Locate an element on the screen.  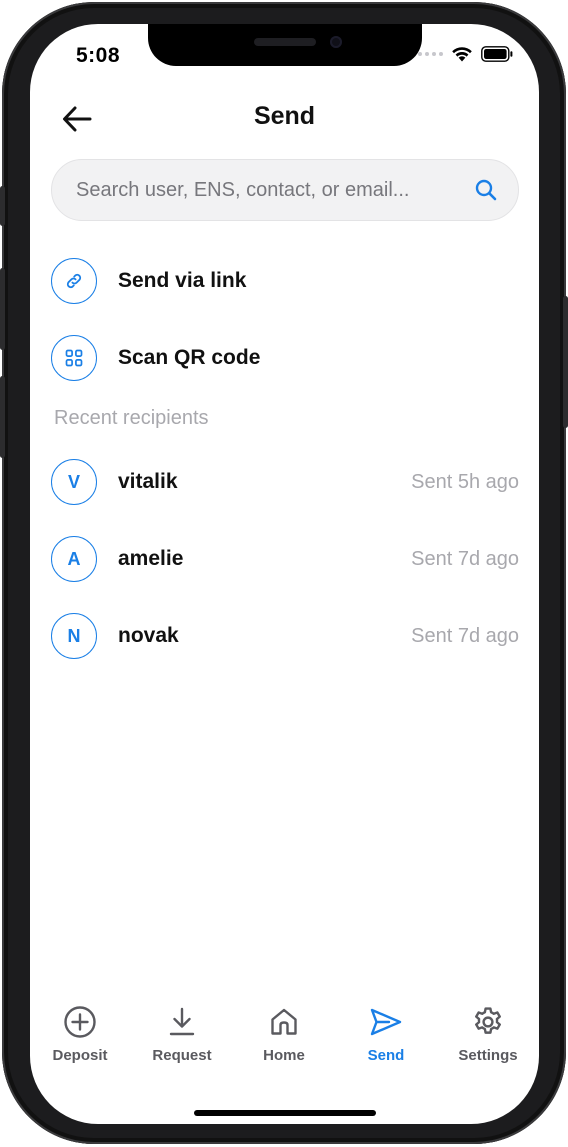
page-title: Send is located at coordinates (284, 116).